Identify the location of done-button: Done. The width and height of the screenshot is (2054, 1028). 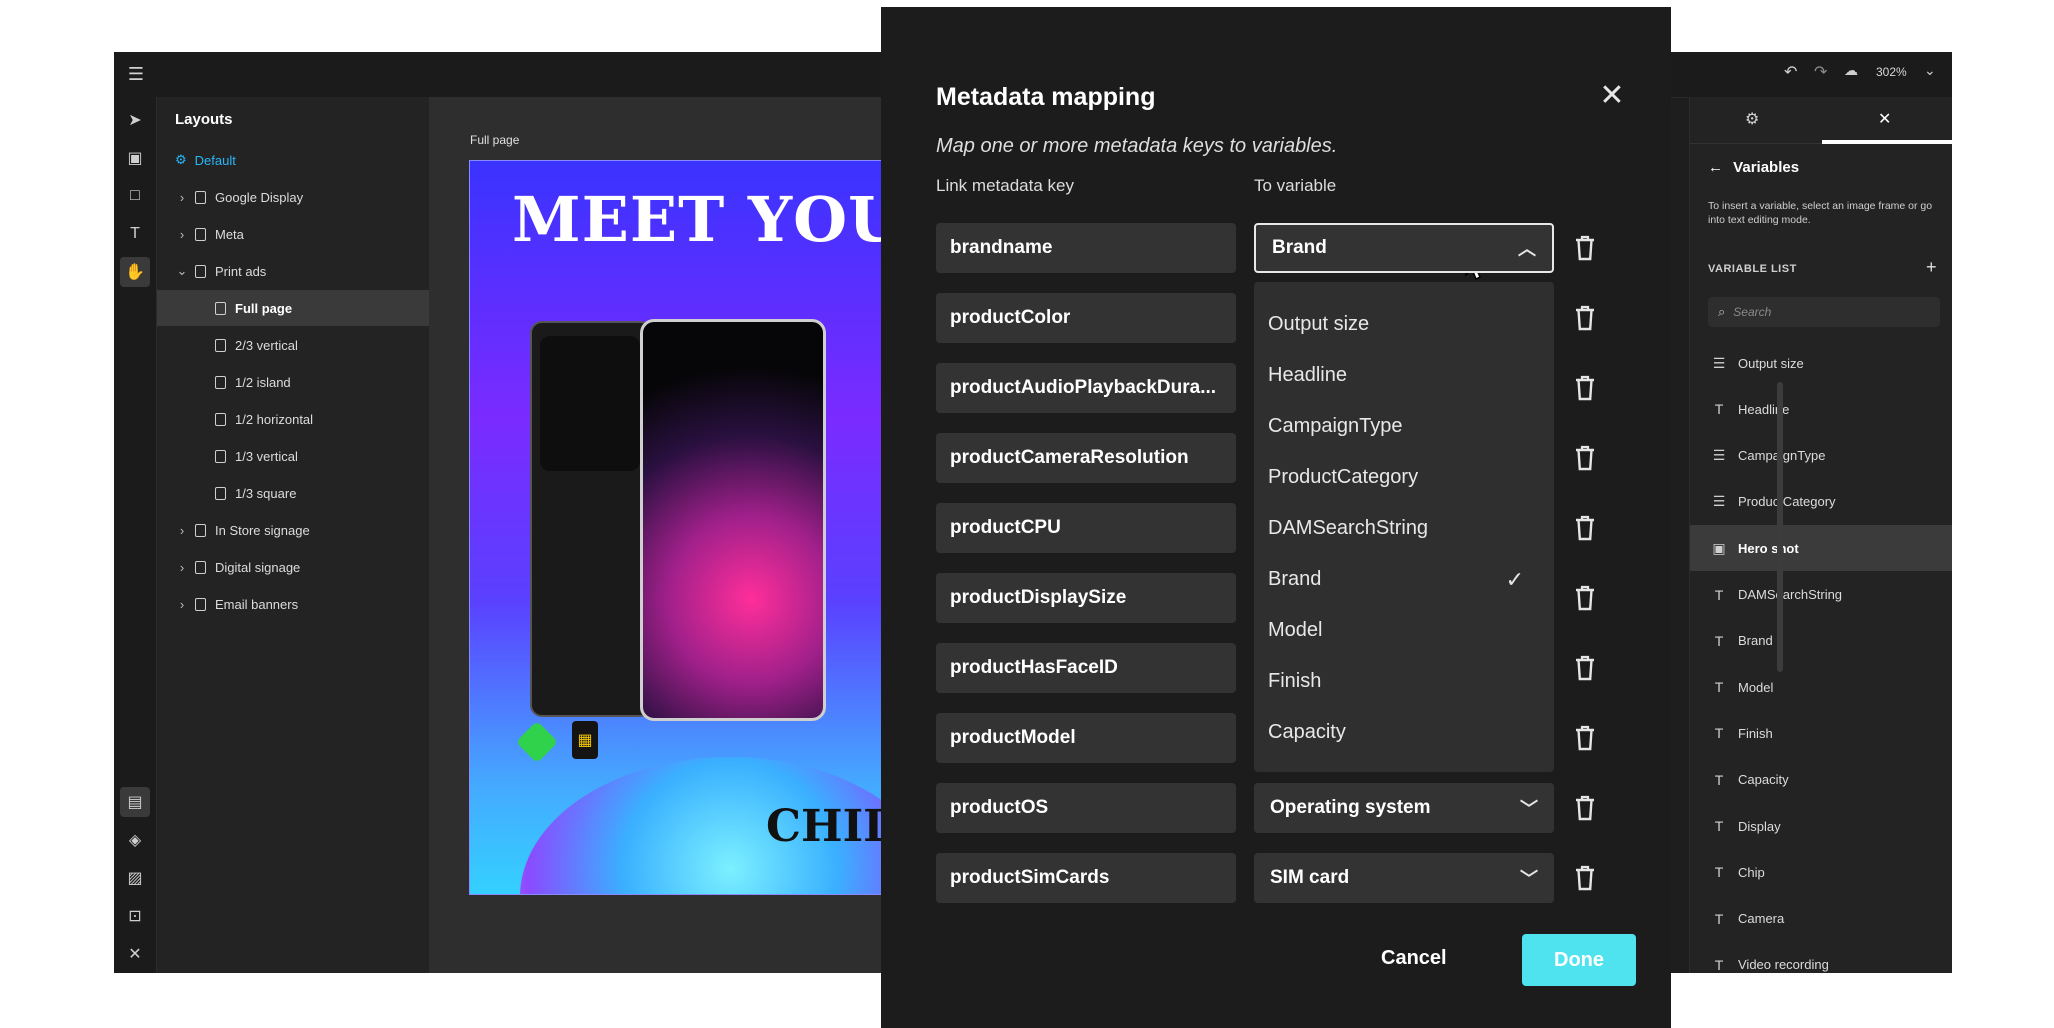
(1579, 960).